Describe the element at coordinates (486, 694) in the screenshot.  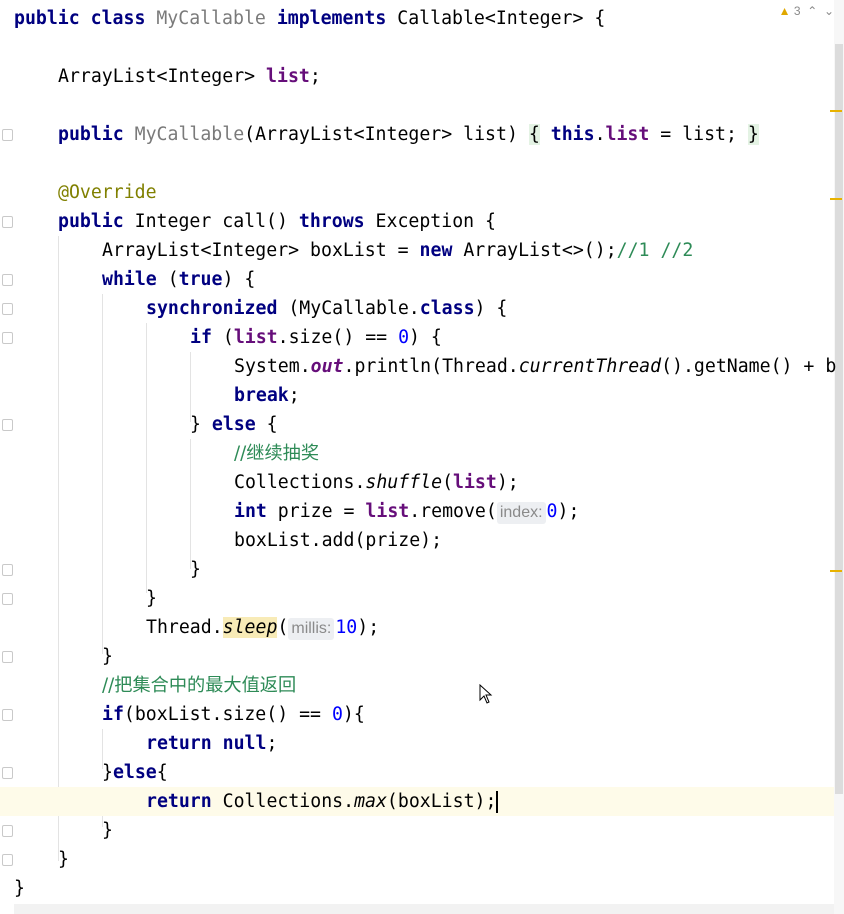
I see `mouse-pointer-icon` at that location.